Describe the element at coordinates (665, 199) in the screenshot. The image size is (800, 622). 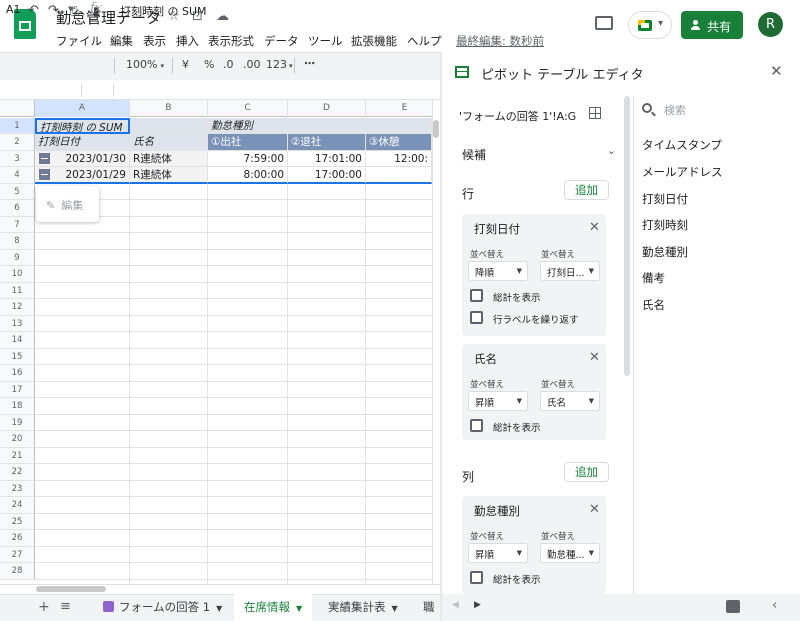
I see `field-item: 打刻日付` at that location.